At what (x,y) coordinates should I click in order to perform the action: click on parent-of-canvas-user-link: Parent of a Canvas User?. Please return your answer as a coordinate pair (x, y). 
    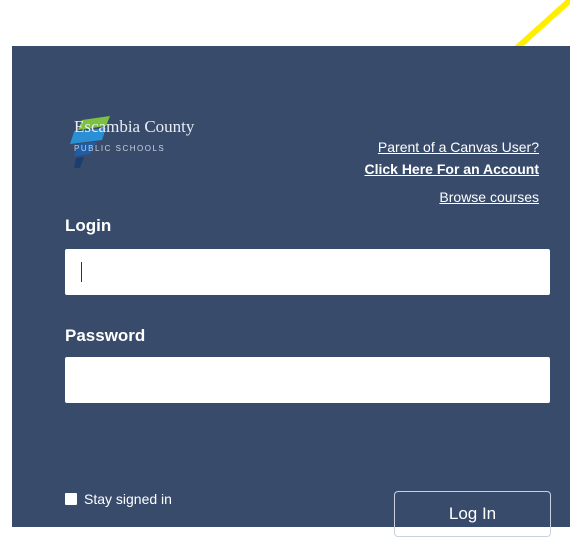
    Looking at the image, I should click on (451, 147).